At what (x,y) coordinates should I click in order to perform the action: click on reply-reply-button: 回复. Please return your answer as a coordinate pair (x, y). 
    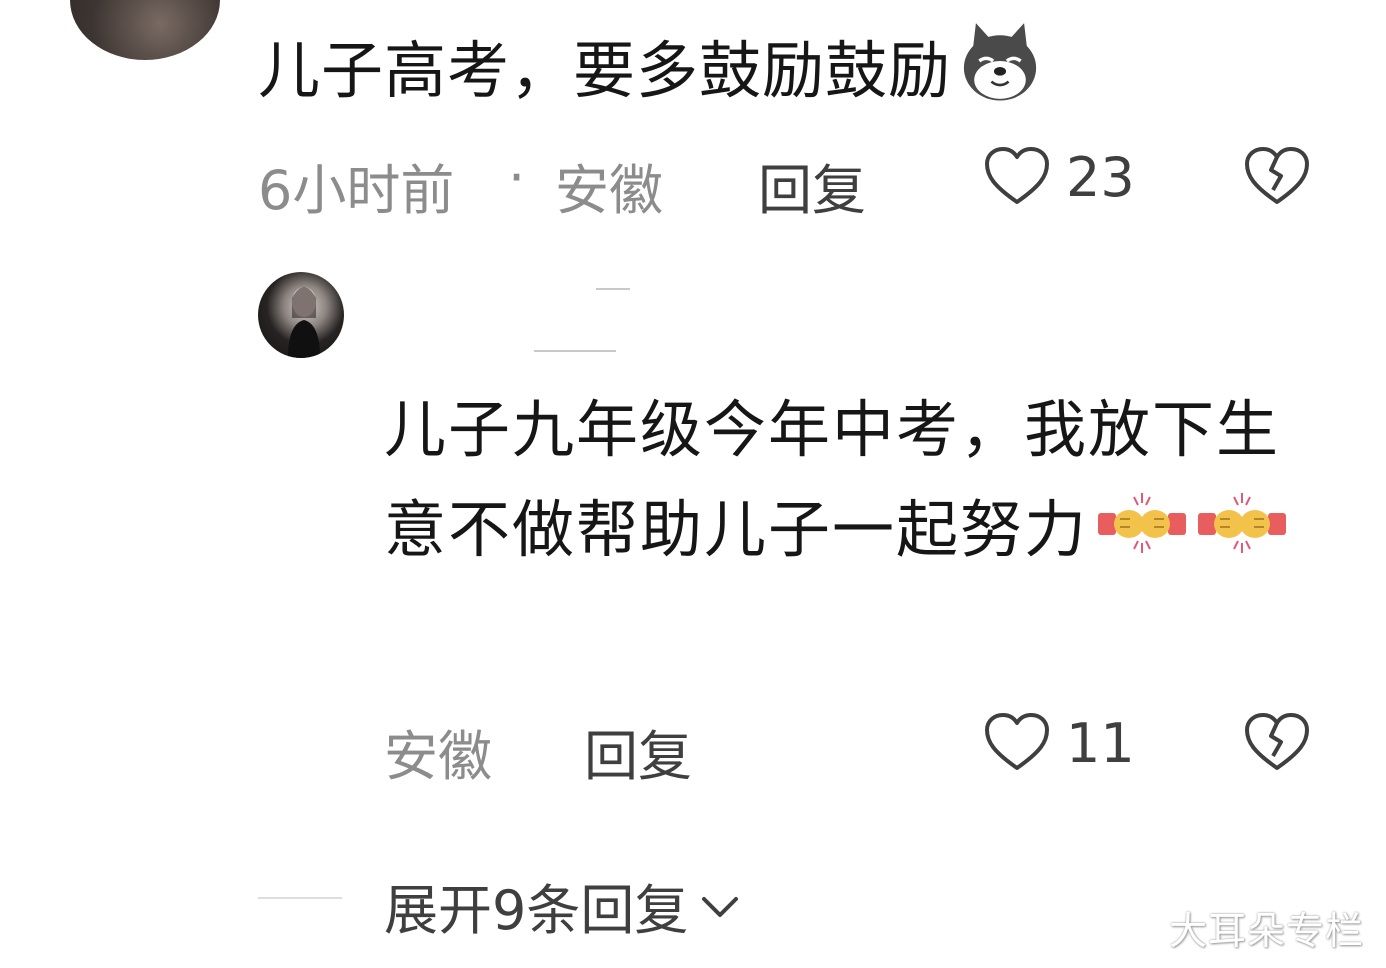
    Looking at the image, I should click on (638, 751).